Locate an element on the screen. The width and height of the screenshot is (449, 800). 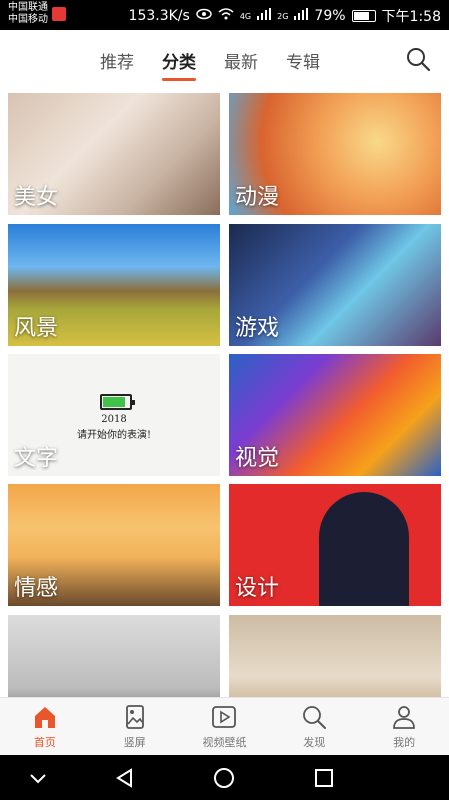
clock: 下午1:58 is located at coordinates (411, 17).